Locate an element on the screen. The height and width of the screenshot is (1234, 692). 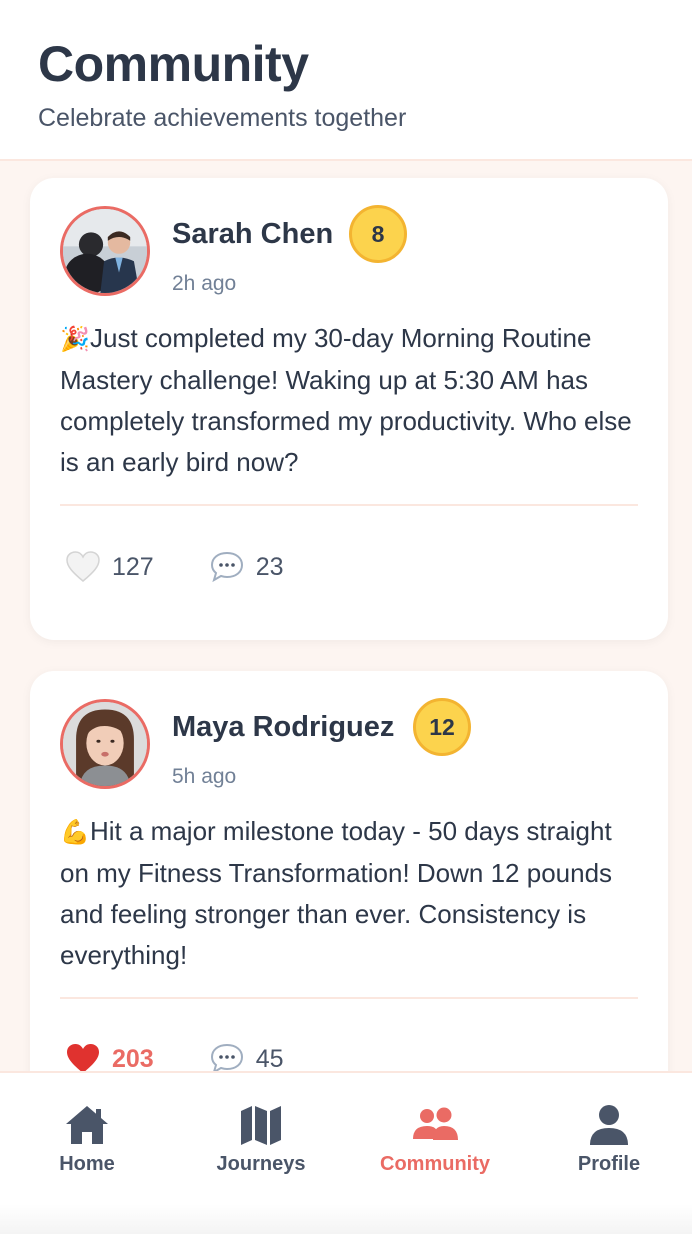
like-count: 203 is located at coordinates (133, 1058).